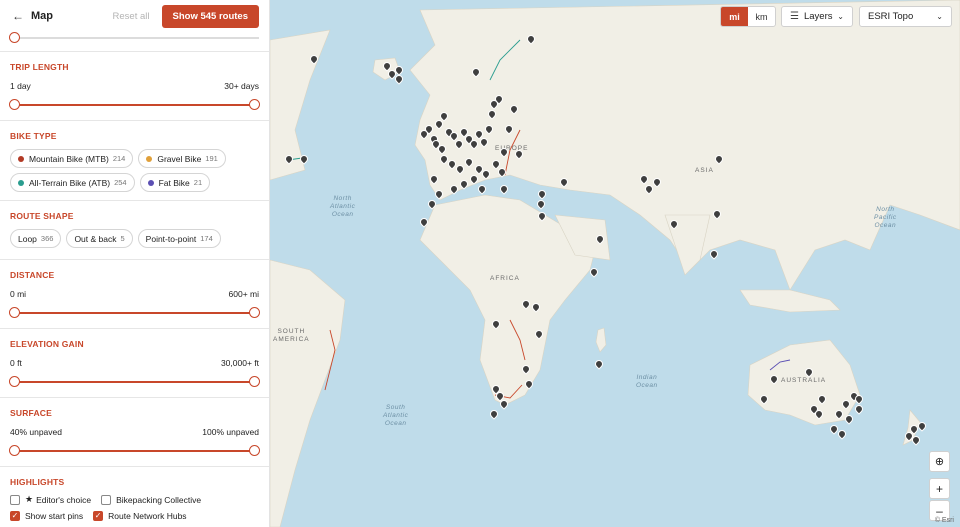 This screenshot has height=527, width=960. What do you see at coordinates (50, 499) in the screenshot?
I see `editors-choice-checkbox: ★ Editor's choice` at bounding box center [50, 499].